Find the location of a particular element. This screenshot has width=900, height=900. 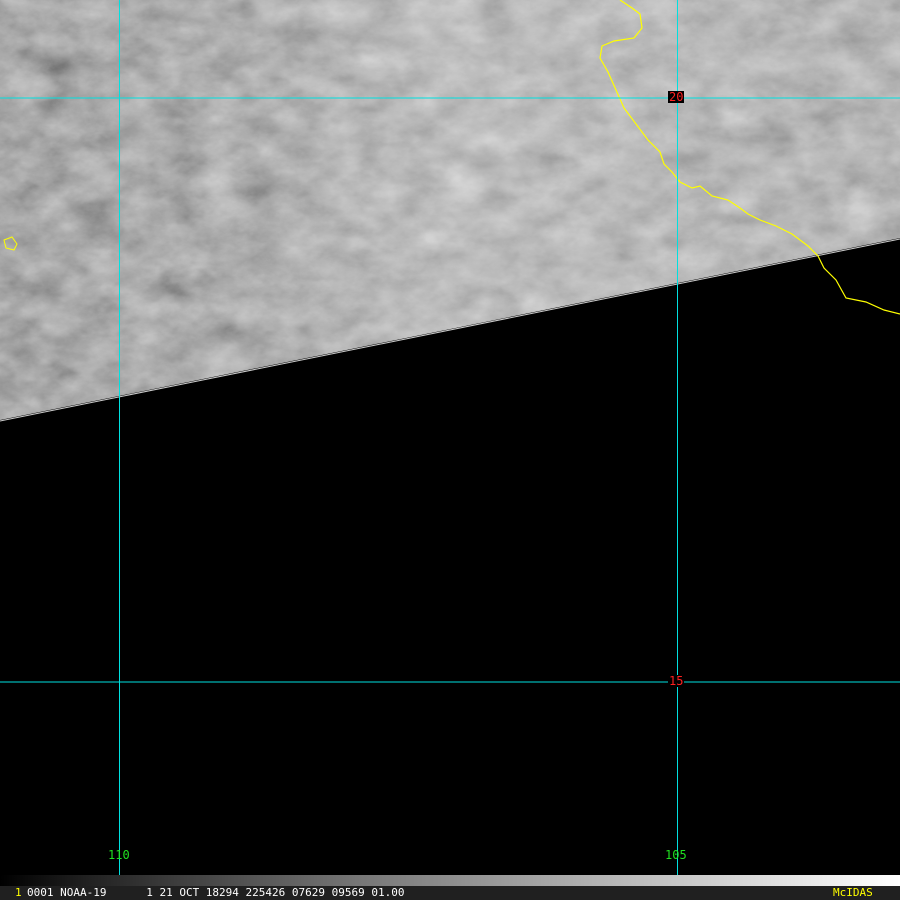

lon-label-105: 105 is located at coordinates (676, 855).